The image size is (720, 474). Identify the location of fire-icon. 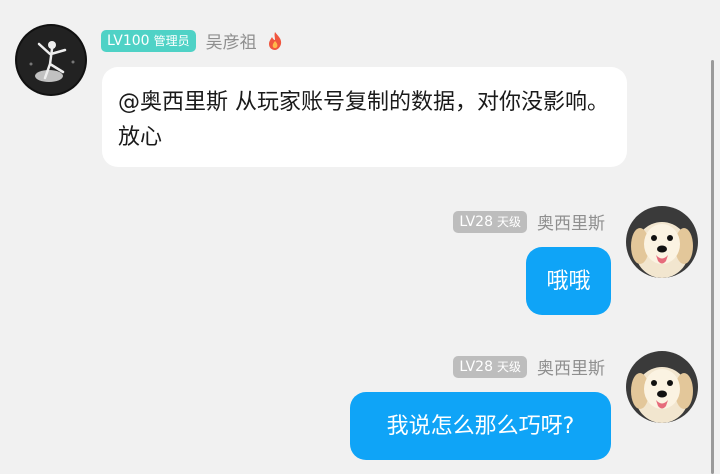
(275, 41).